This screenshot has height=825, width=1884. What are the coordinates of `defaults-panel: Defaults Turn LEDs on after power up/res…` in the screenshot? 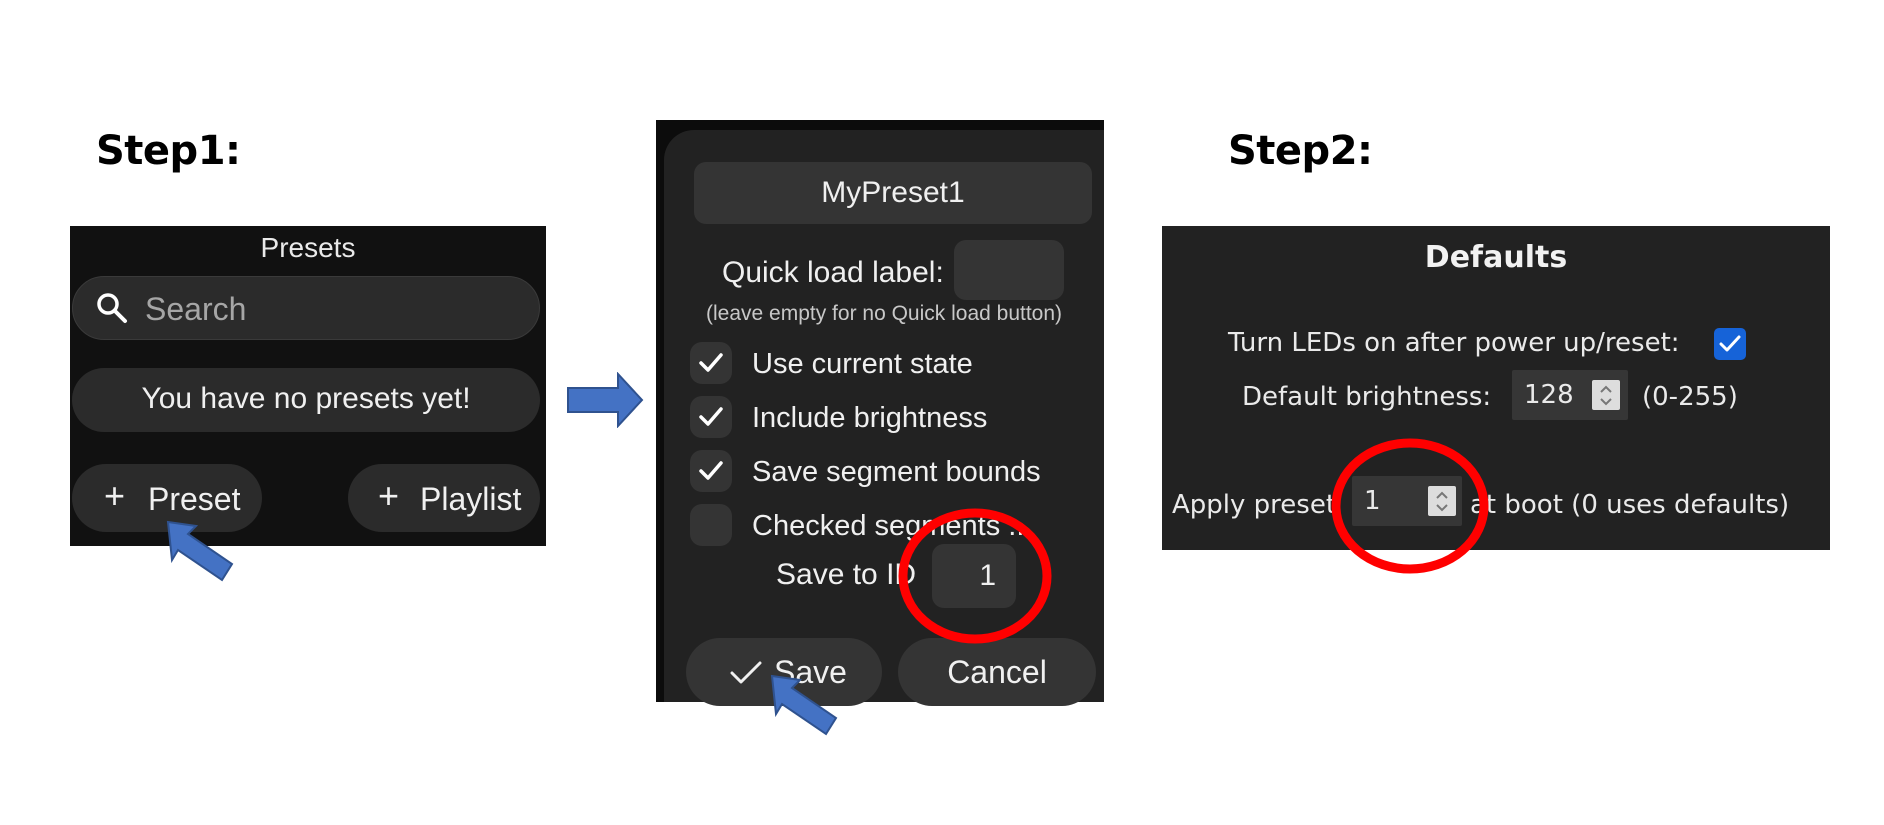 It's located at (1496, 388).